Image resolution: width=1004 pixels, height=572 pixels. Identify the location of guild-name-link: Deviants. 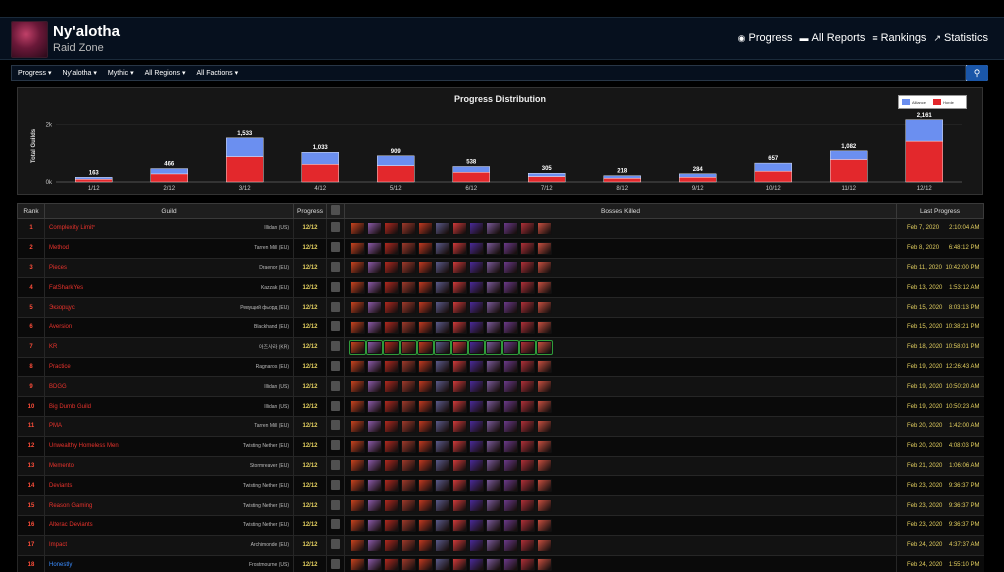
(60, 486).